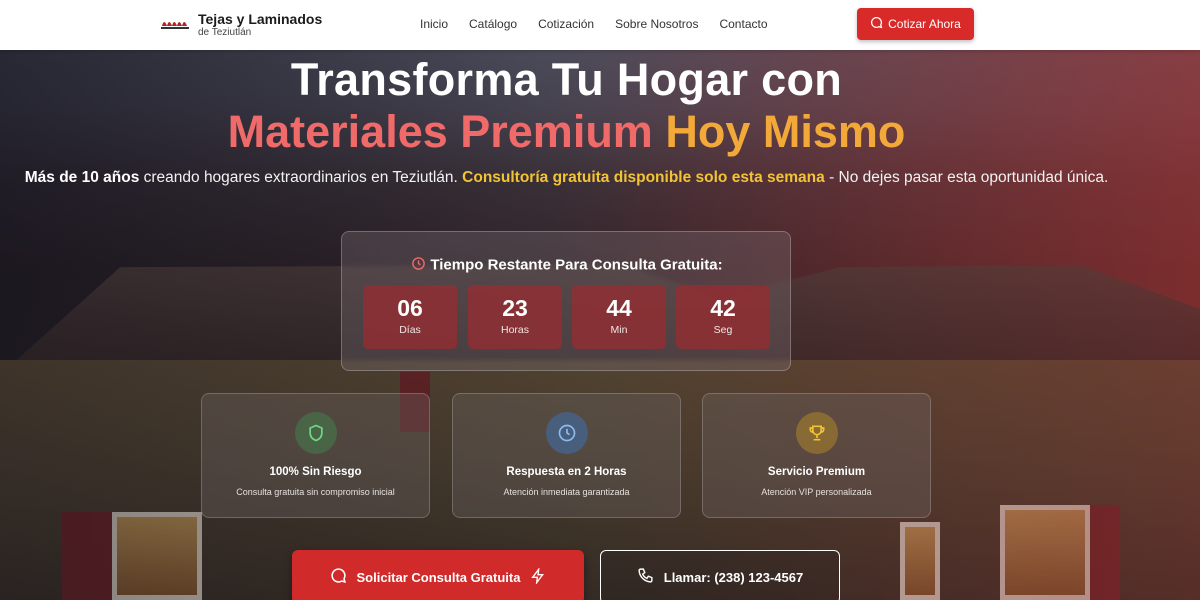 This screenshot has width=1200, height=600. I want to click on llamar-button: Llamar: (238) 123-4567, so click(720, 575).